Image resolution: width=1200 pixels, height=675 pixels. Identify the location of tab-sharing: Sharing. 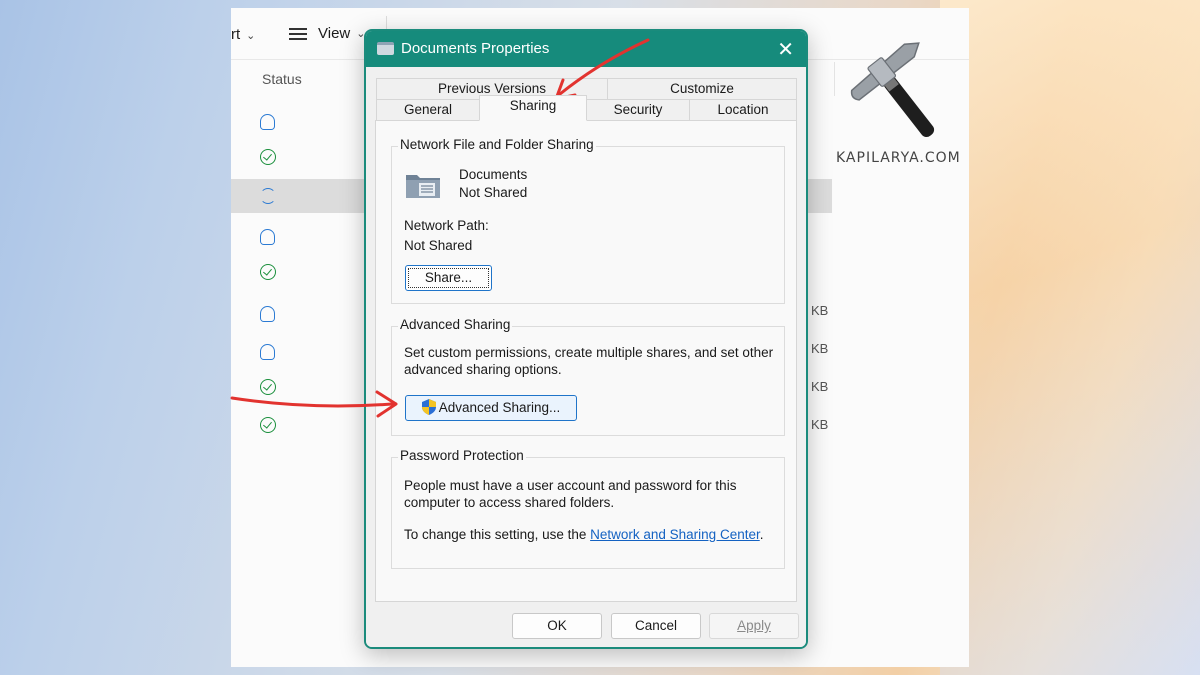
(533, 108).